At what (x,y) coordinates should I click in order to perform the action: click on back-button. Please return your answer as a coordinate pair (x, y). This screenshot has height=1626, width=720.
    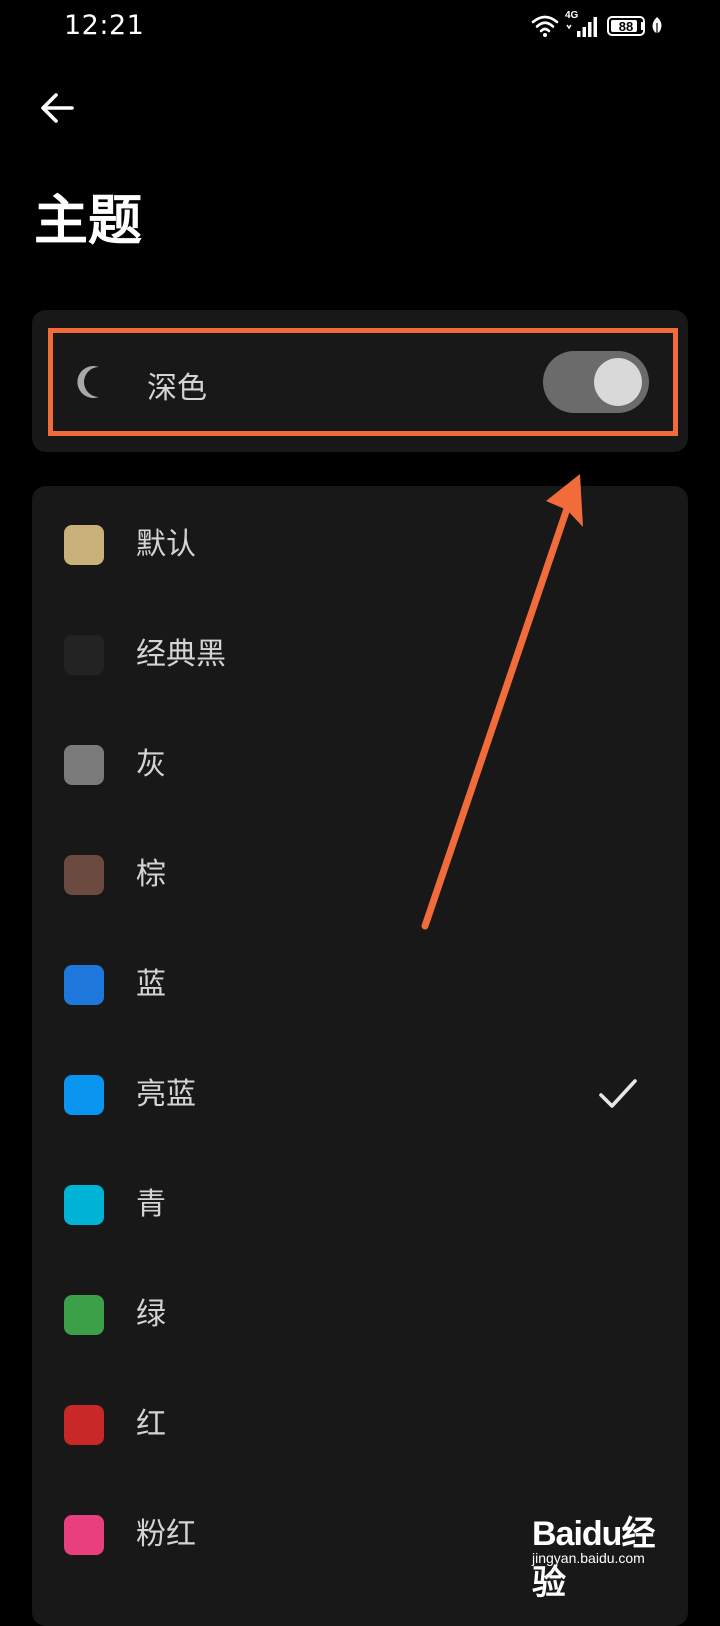
    Looking at the image, I should click on (58, 108).